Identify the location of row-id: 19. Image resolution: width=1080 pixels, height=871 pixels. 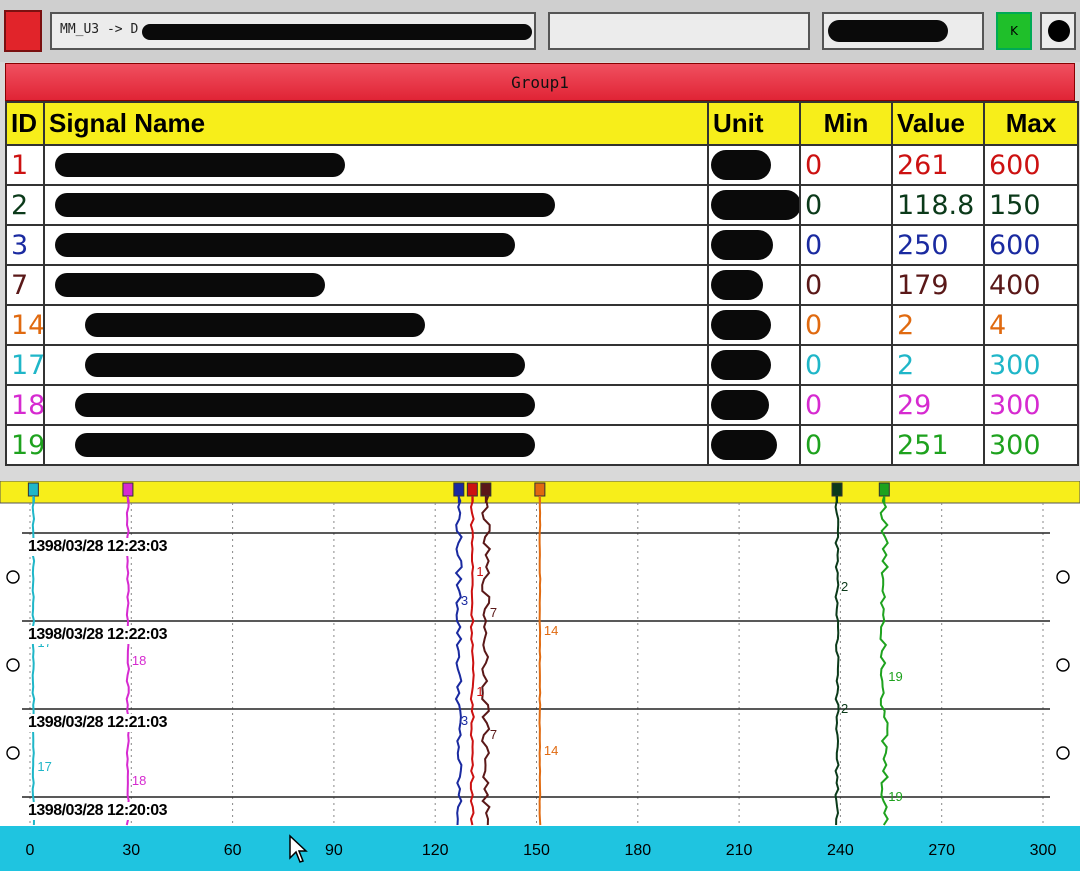
(25, 445).